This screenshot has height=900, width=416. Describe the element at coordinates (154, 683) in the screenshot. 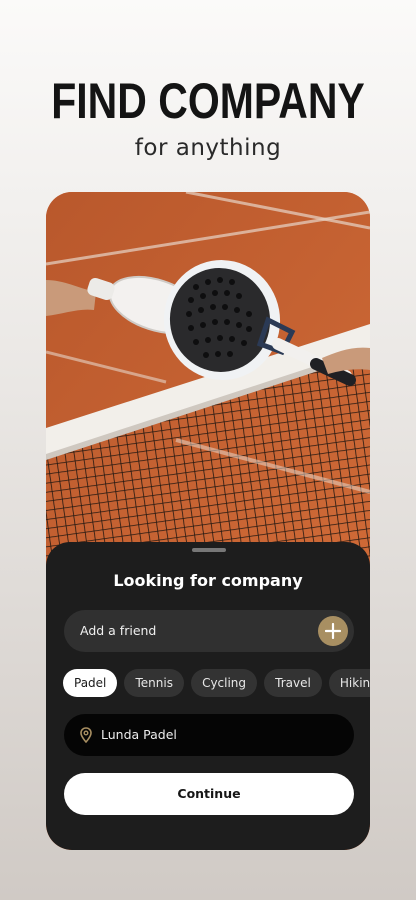

I see `chip-tennis: Tennis` at that location.